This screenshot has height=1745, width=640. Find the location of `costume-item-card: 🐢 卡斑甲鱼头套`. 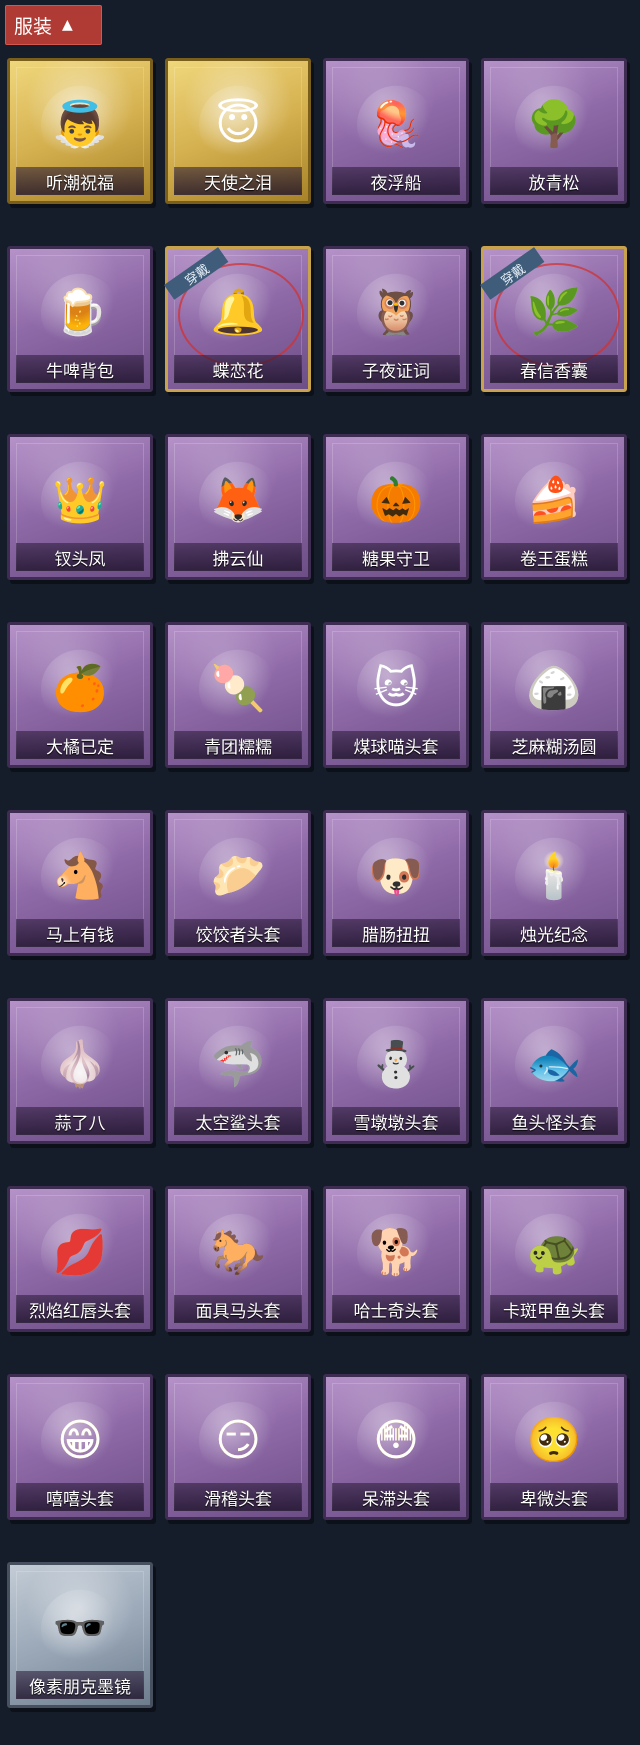

costume-item-card: 🐢 卡斑甲鱼头套 is located at coordinates (554, 1259).